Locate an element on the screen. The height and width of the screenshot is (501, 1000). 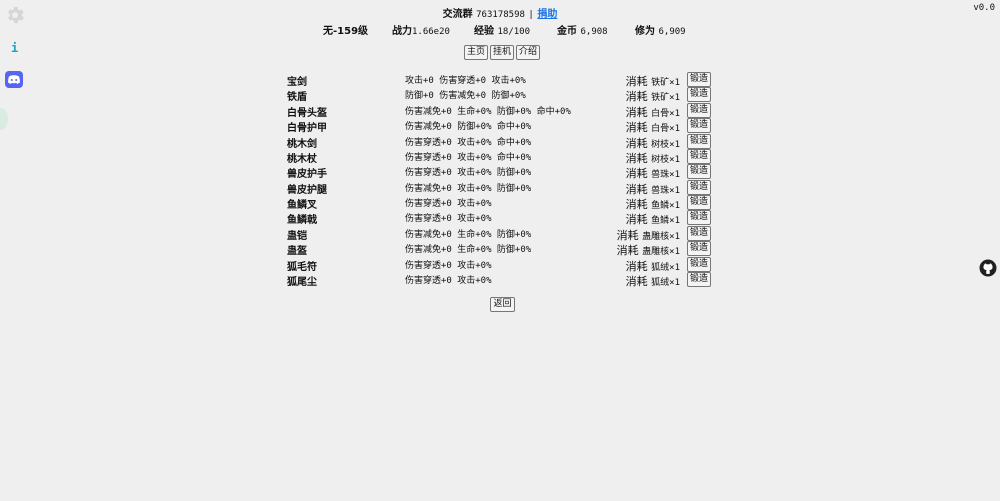
forge-row: 蛊铠 伤害减免+0 生命+0% 防御+0% 消耗 蛊雕核×1 锻造 is located at coordinates (500, 234).